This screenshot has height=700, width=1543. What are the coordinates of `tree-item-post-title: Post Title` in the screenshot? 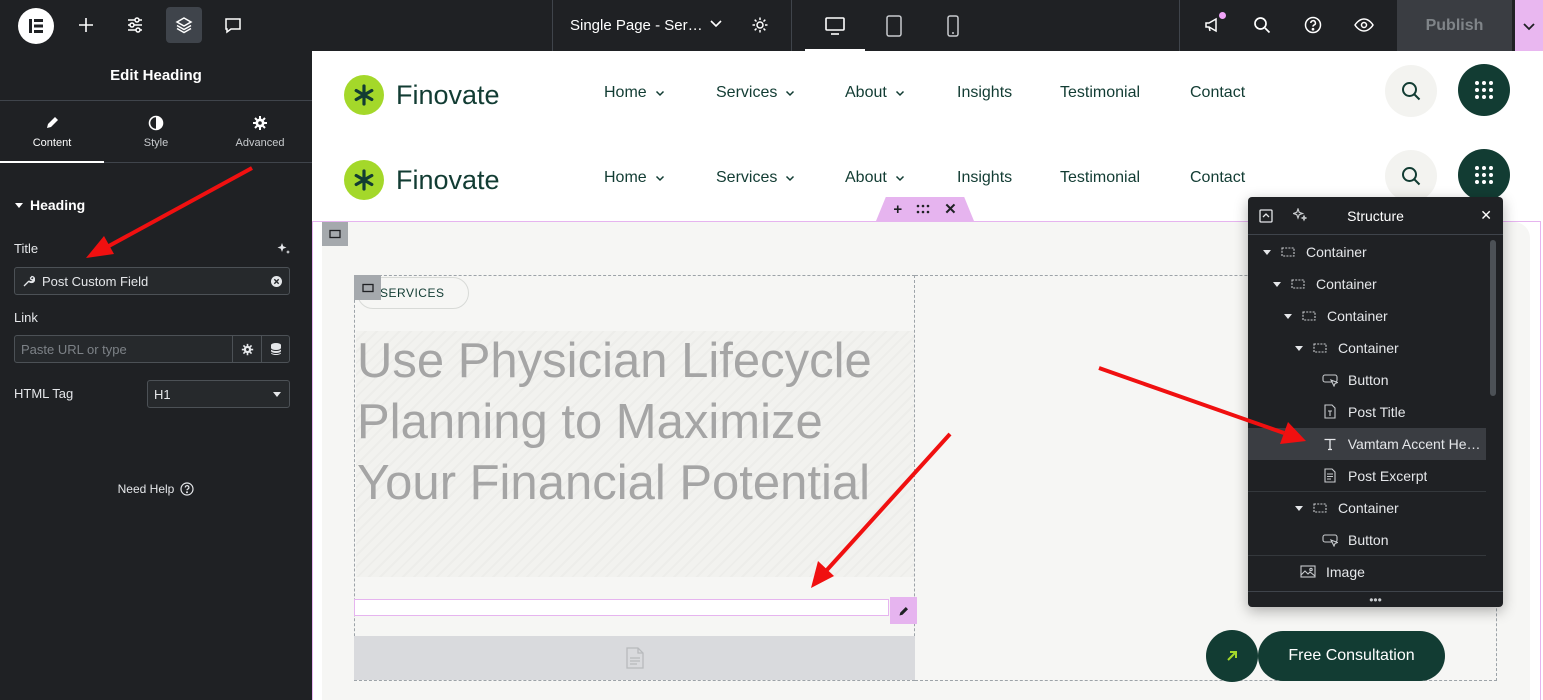 It's located at (1367, 412).